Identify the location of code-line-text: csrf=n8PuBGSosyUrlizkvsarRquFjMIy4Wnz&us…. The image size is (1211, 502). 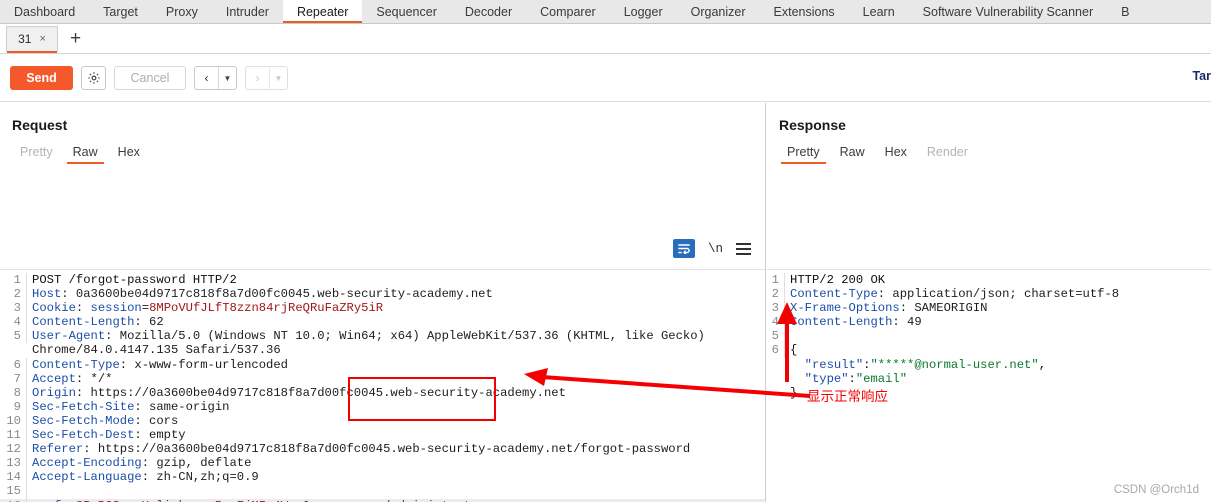
(256, 500).